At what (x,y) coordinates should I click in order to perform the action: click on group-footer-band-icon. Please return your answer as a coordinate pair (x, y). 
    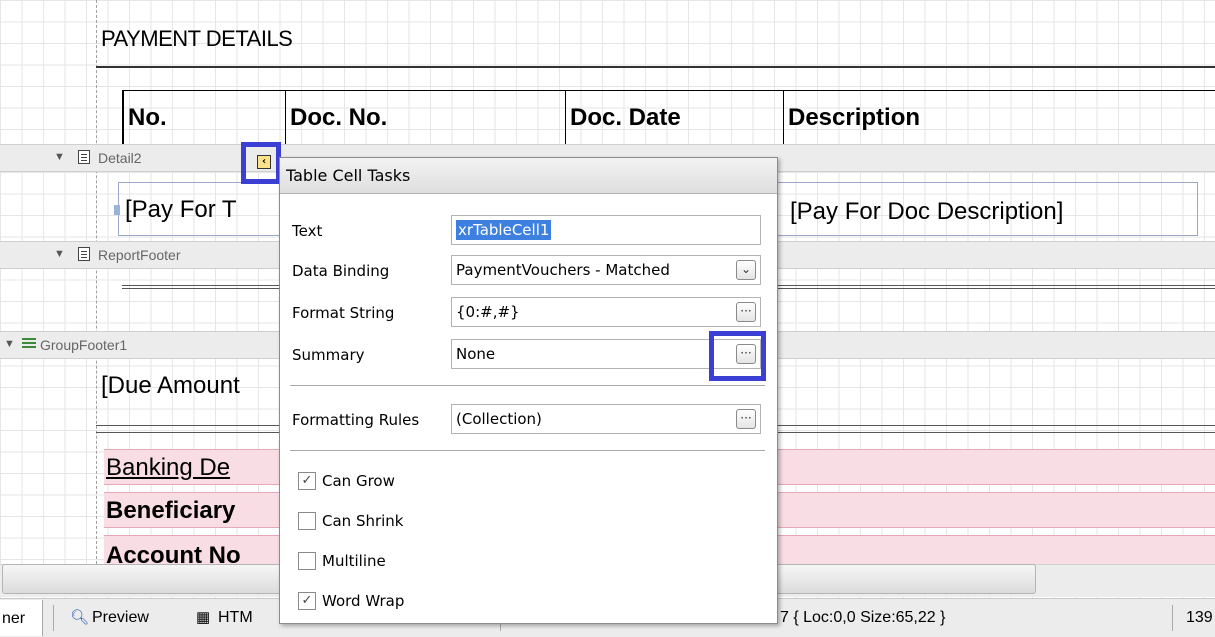
    Looking at the image, I should click on (29, 339).